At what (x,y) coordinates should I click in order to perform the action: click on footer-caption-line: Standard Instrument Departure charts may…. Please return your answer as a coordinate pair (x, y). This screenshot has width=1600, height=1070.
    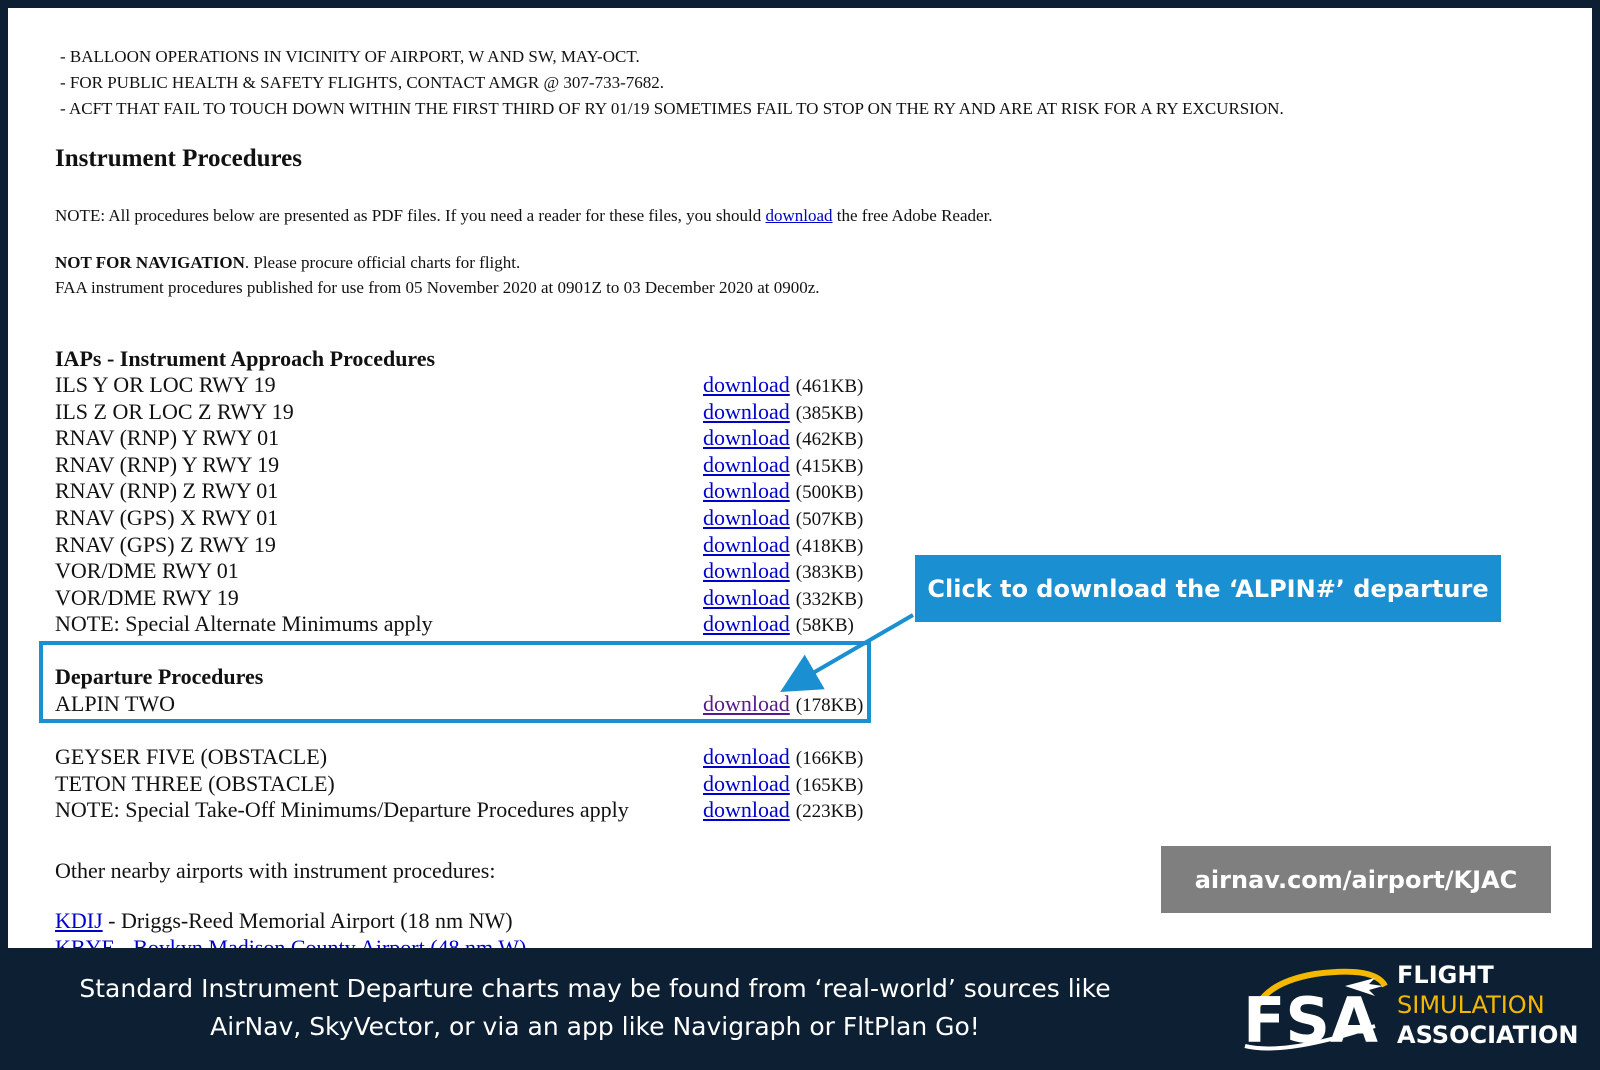
    Looking at the image, I should click on (595, 988).